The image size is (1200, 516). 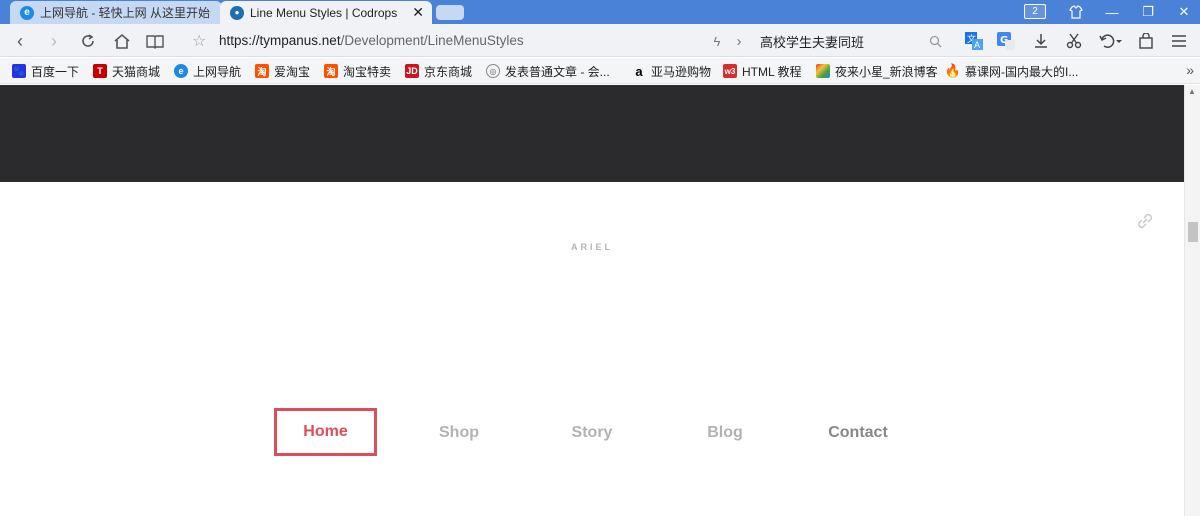 What do you see at coordinates (367, 71) in the screenshot?
I see `bookmark-label: 淘宝特卖` at bounding box center [367, 71].